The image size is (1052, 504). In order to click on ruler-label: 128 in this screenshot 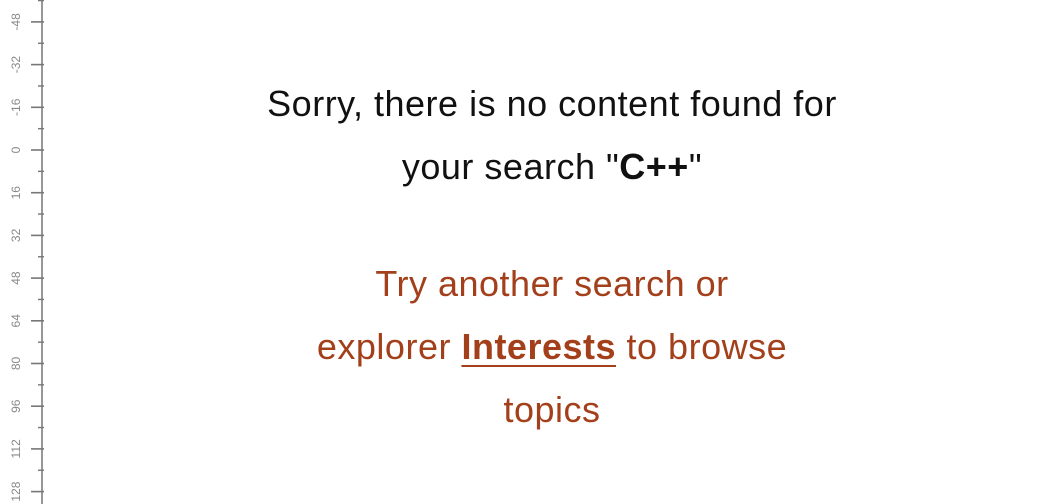, I will do `click(16, 491)`.